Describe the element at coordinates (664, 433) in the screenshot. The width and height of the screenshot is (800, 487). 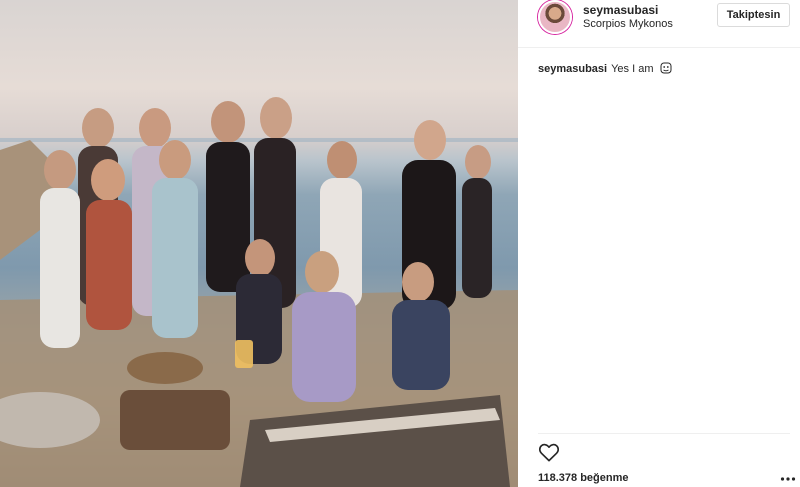
I see `actions-divider` at that location.